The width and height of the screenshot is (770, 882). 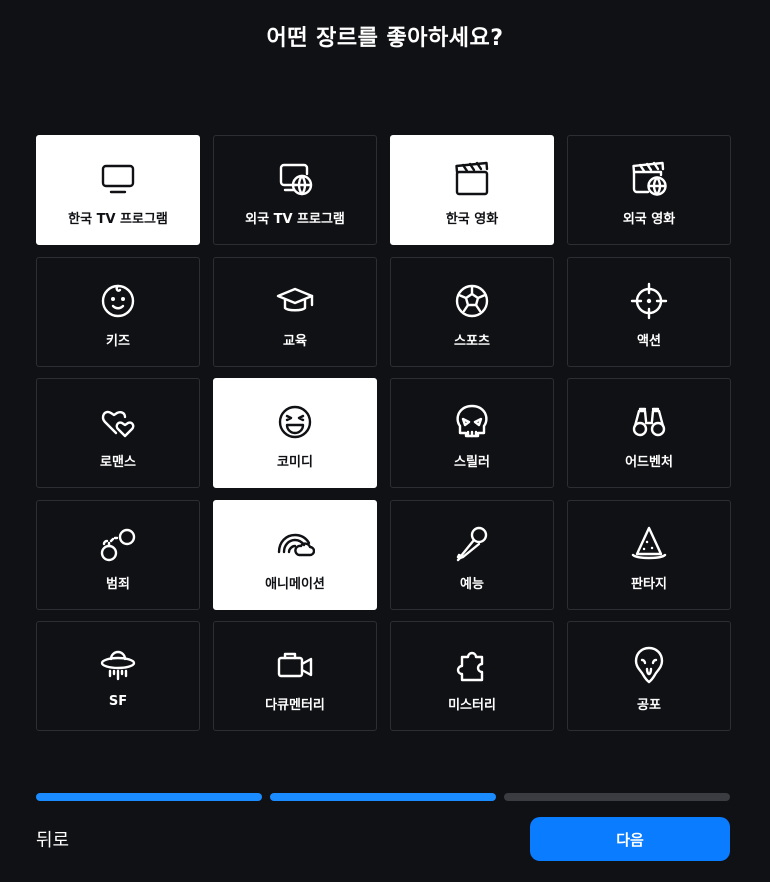 What do you see at coordinates (295, 462) in the screenshot?
I see `genre-label: 코미디` at bounding box center [295, 462].